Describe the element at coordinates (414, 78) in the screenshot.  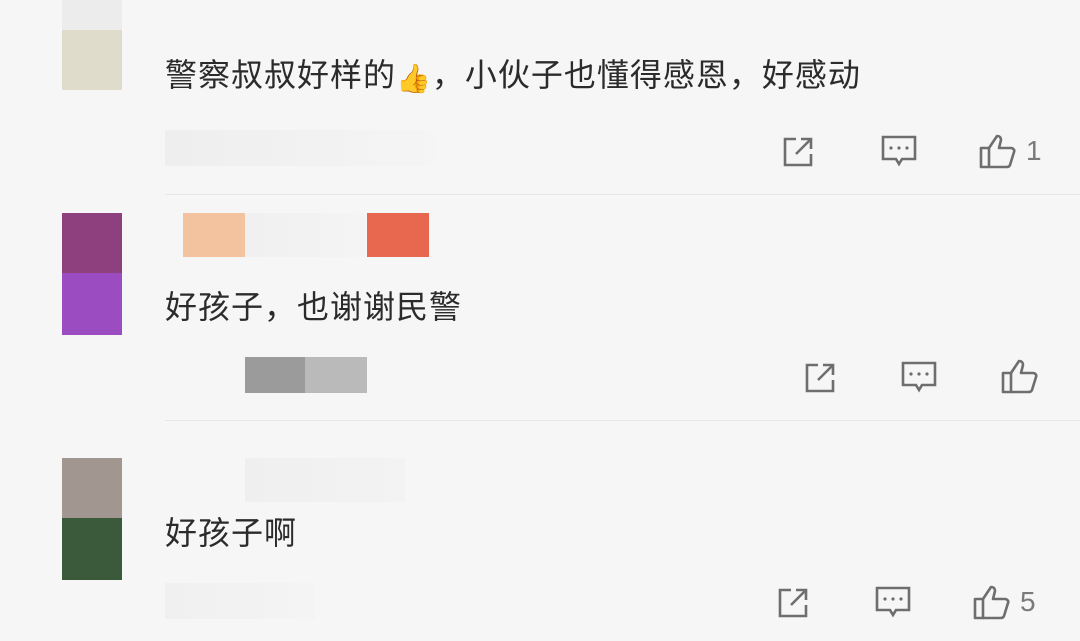
I see `thumbs-up-emoji-icon: 👍` at that location.